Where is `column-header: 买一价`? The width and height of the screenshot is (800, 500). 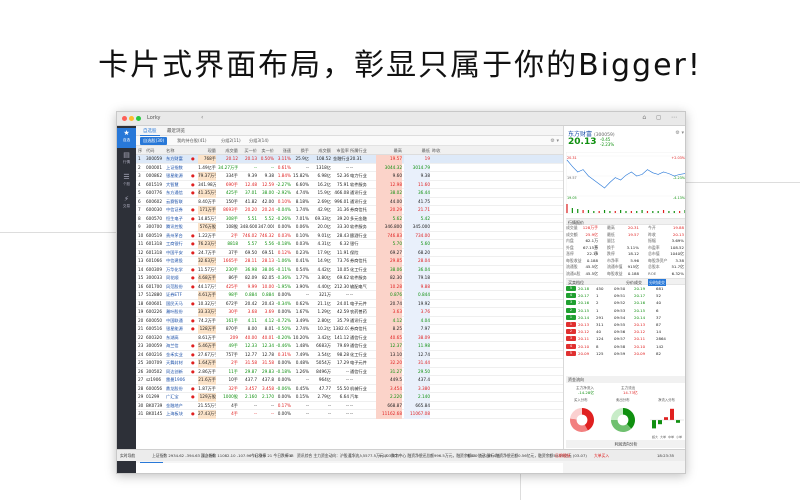 column-header: 买一价 is located at coordinates (248, 150).